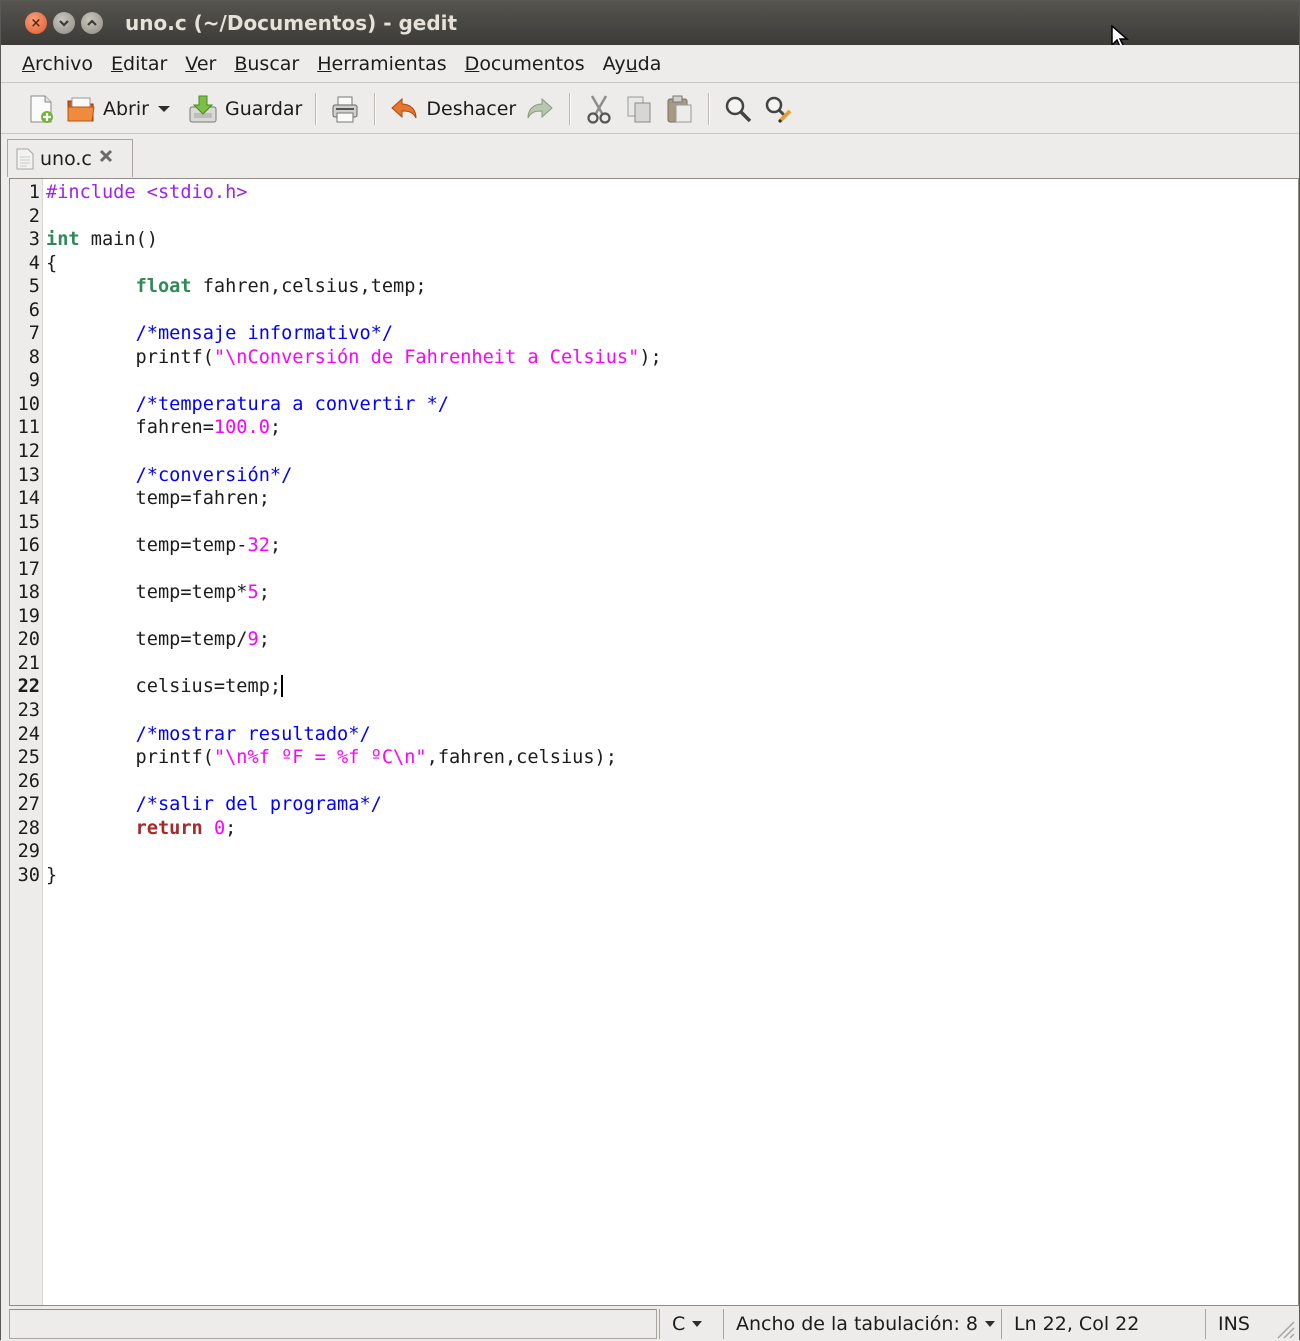 This screenshot has width=1300, height=1341. What do you see at coordinates (1284, 1328) in the screenshot?
I see `resize-grip-icon` at bounding box center [1284, 1328].